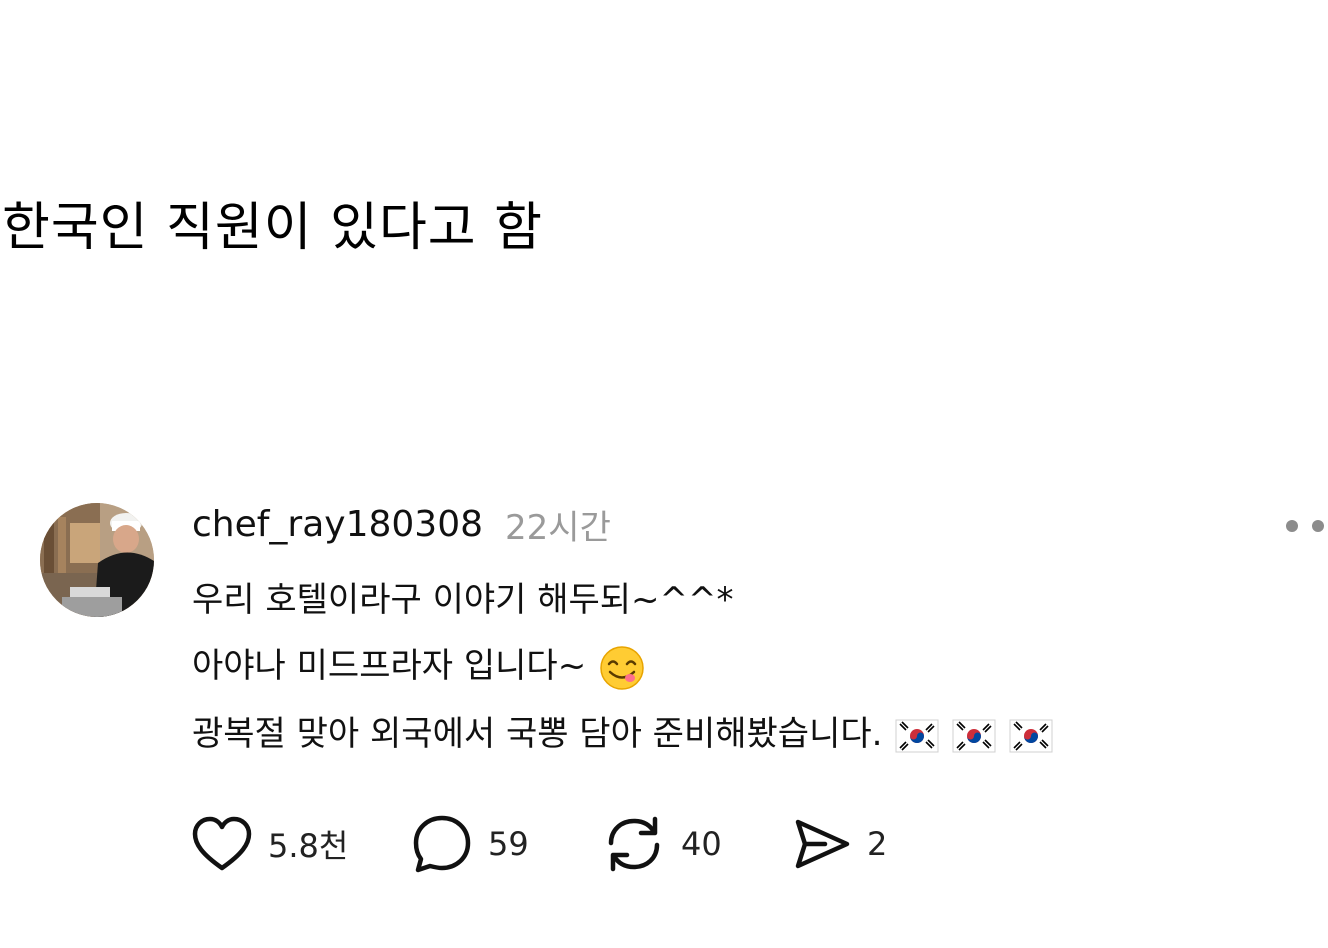 The width and height of the screenshot is (1328, 948). What do you see at coordinates (537, 734) in the screenshot?
I see `post-text-line-3: 광복절 맞아 외국에서 국뽕 담아 준비해봤습니다.` at bounding box center [537, 734].